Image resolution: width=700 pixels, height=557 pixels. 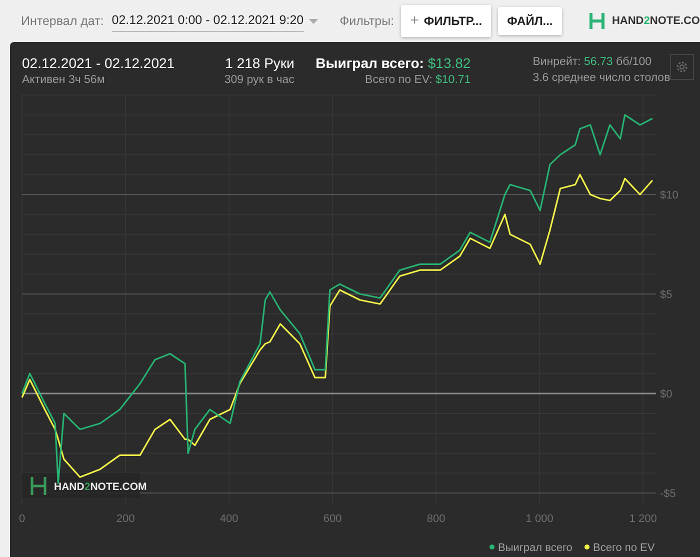 I want to click on ev-value: $10.71, so click(x=453, y=80).